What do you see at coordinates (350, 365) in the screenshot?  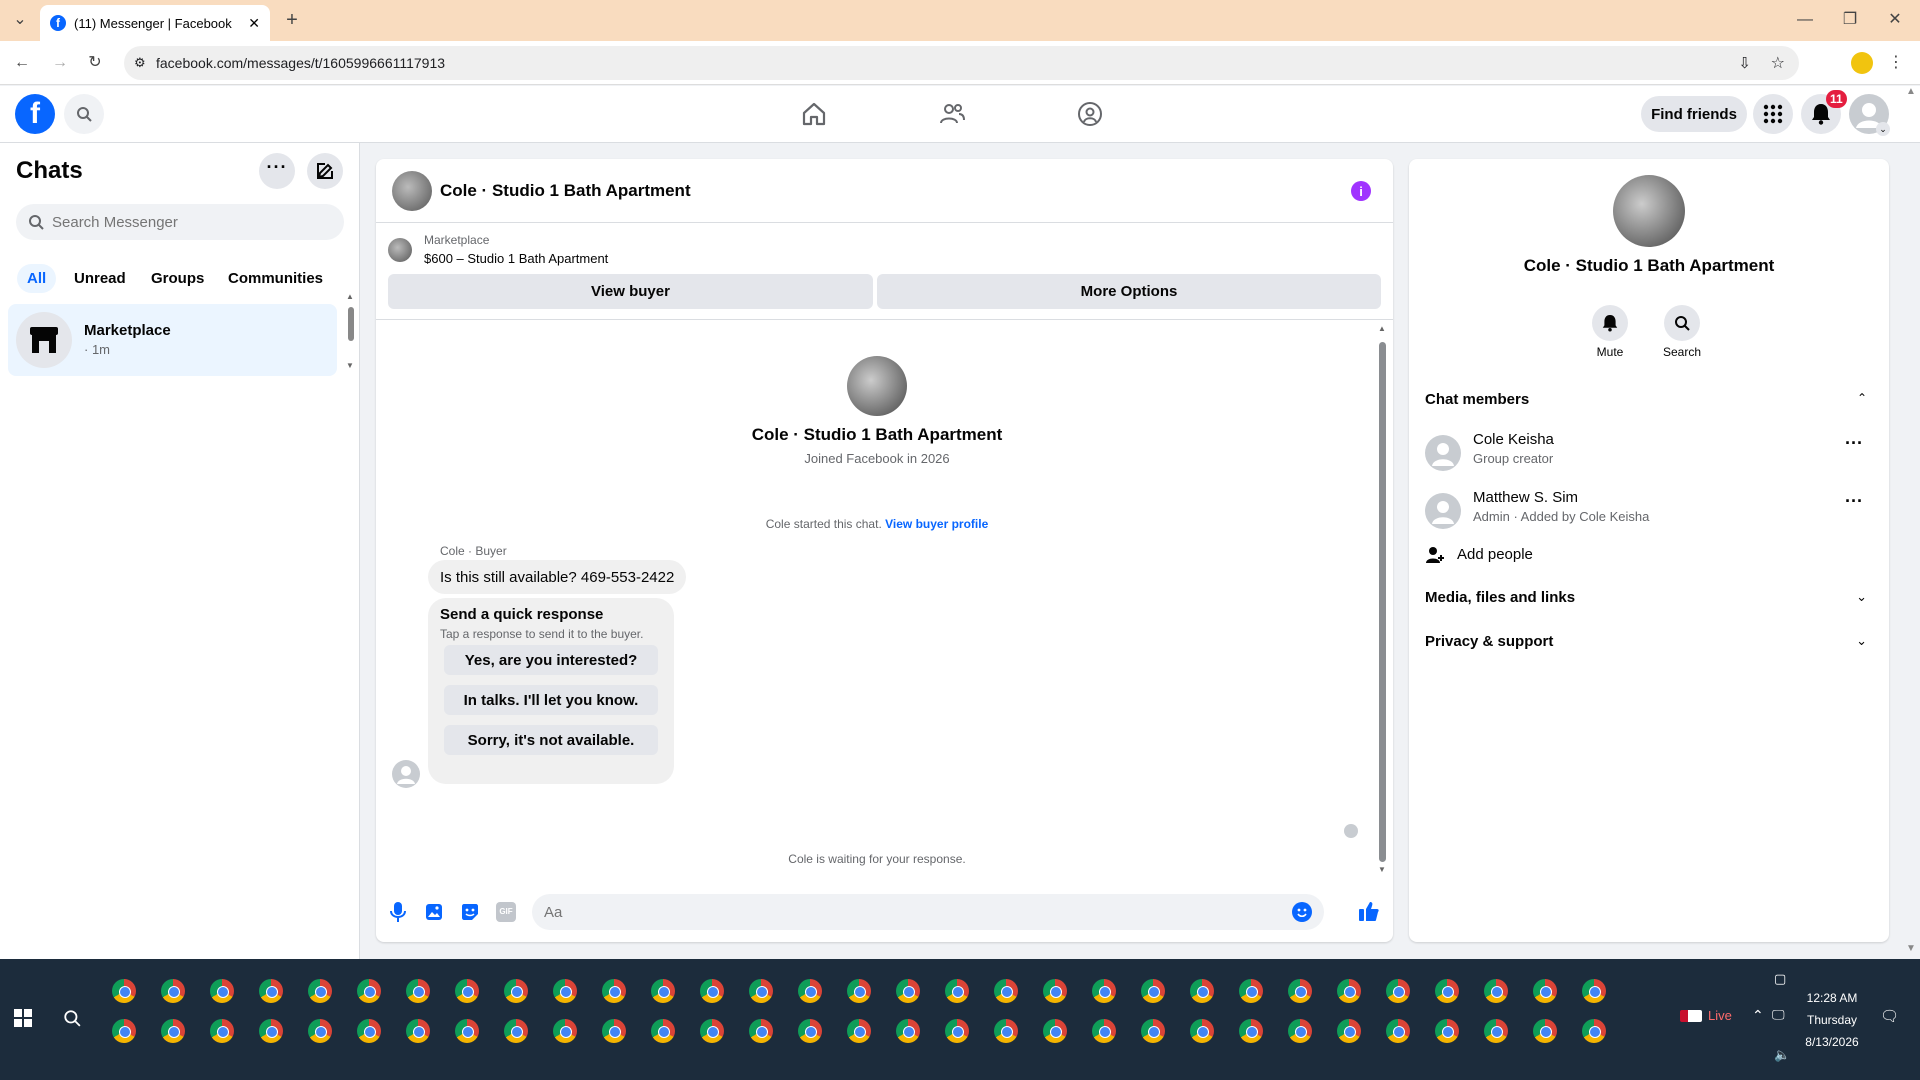 I see `sidebar-scroll-down-icon: ▼` at bounding box center [350, 365].